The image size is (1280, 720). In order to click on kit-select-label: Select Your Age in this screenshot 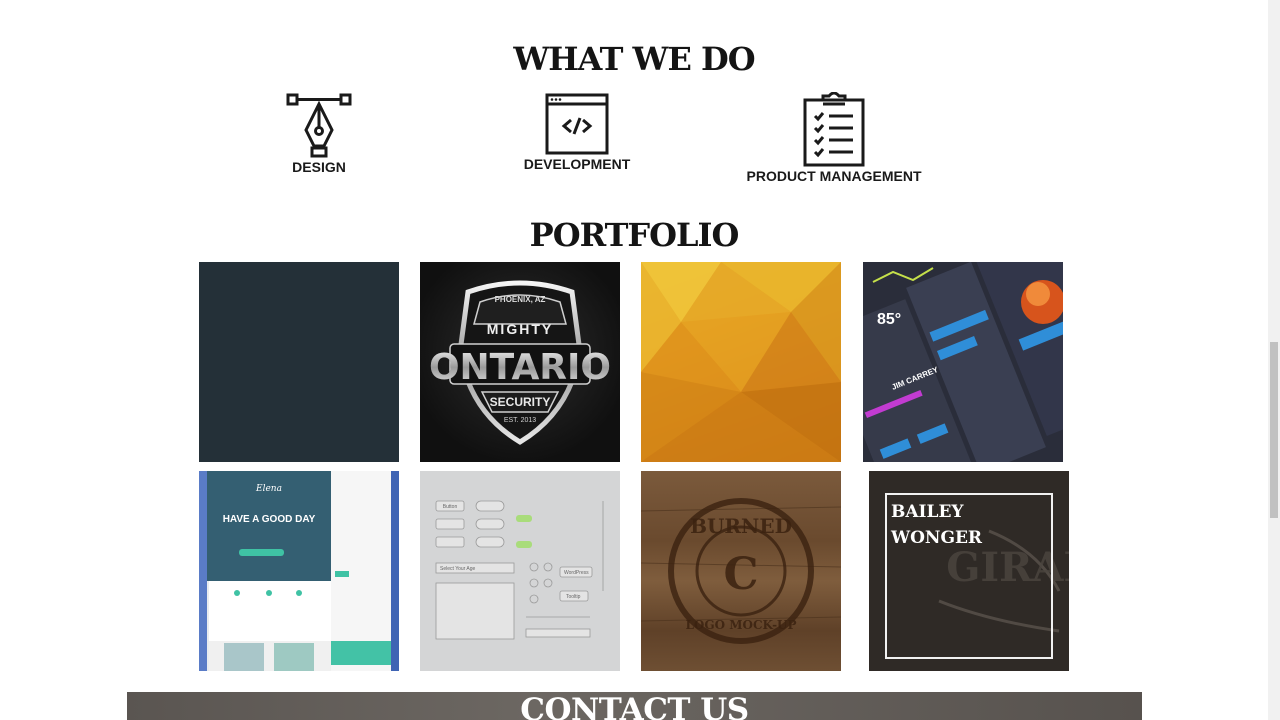, I will do `click(458, 569)`.